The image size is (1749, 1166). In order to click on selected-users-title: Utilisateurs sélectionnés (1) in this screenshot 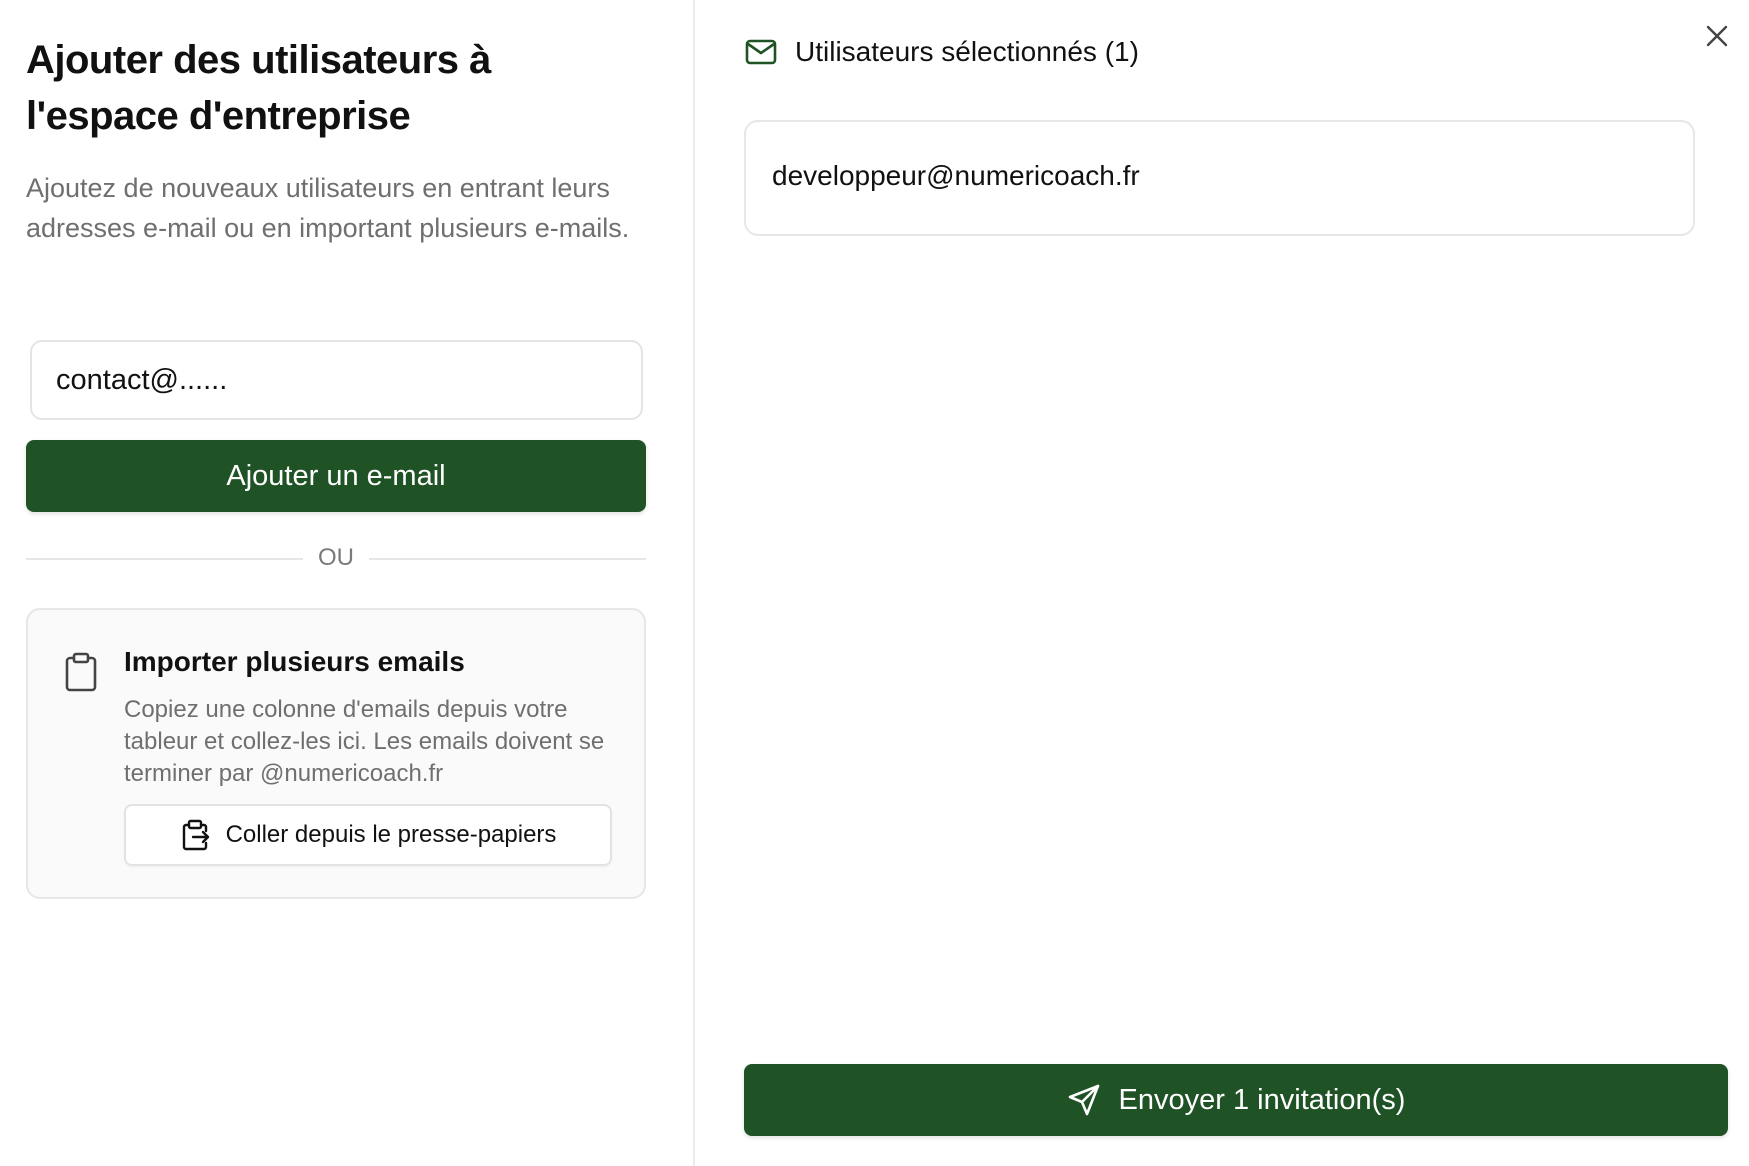, I will do `click(967, 51)`.